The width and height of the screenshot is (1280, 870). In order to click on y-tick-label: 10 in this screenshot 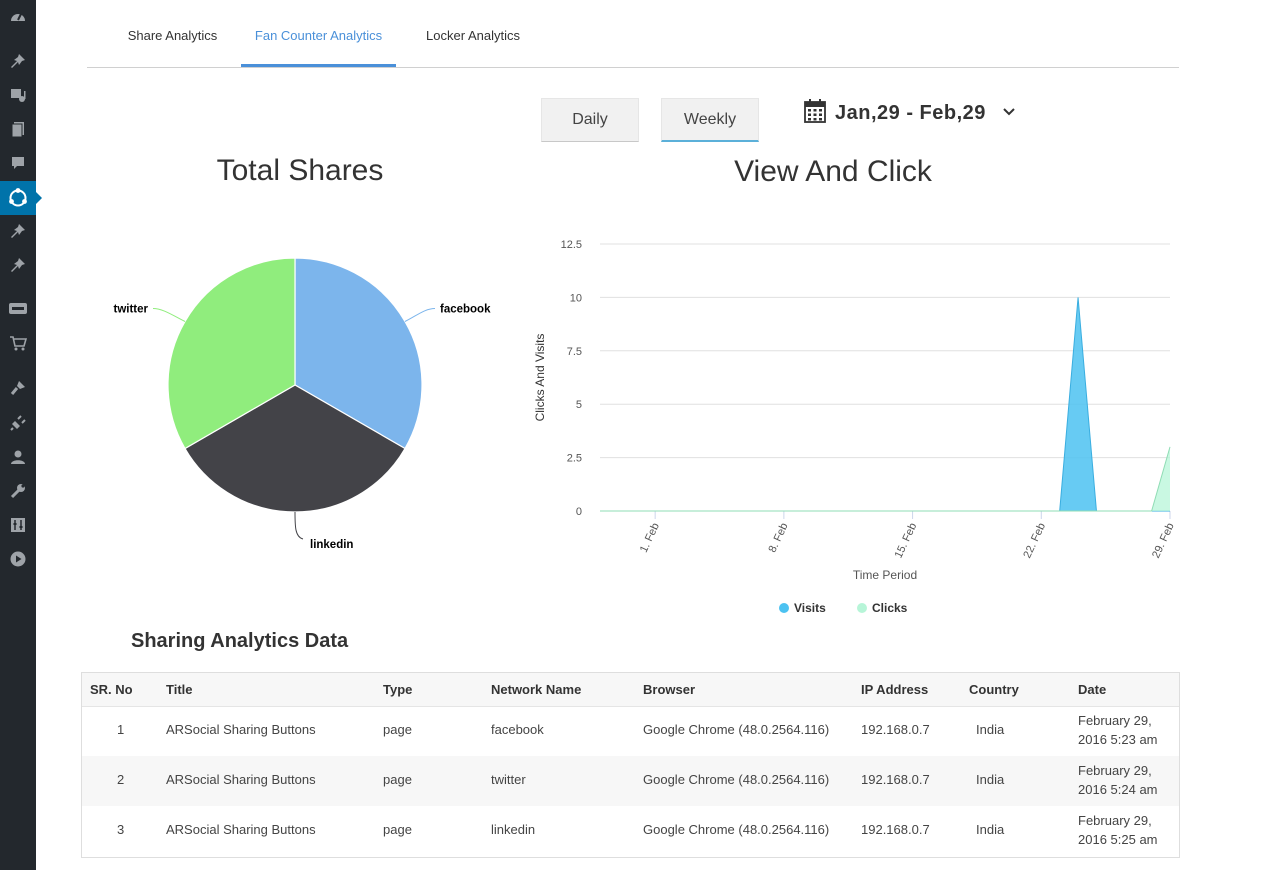, I will do `click(576, 298)`.